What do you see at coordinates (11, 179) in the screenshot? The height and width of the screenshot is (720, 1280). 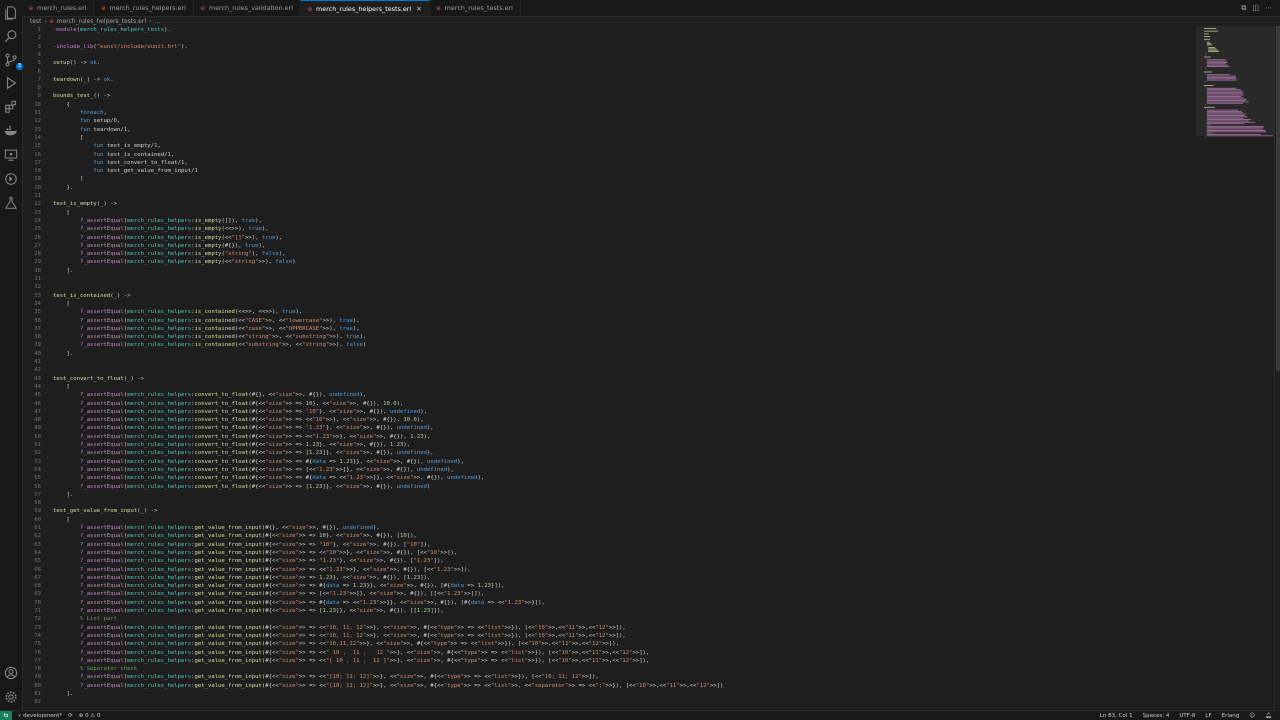 I see `timeline-icon` at bounding box center [11, 179].